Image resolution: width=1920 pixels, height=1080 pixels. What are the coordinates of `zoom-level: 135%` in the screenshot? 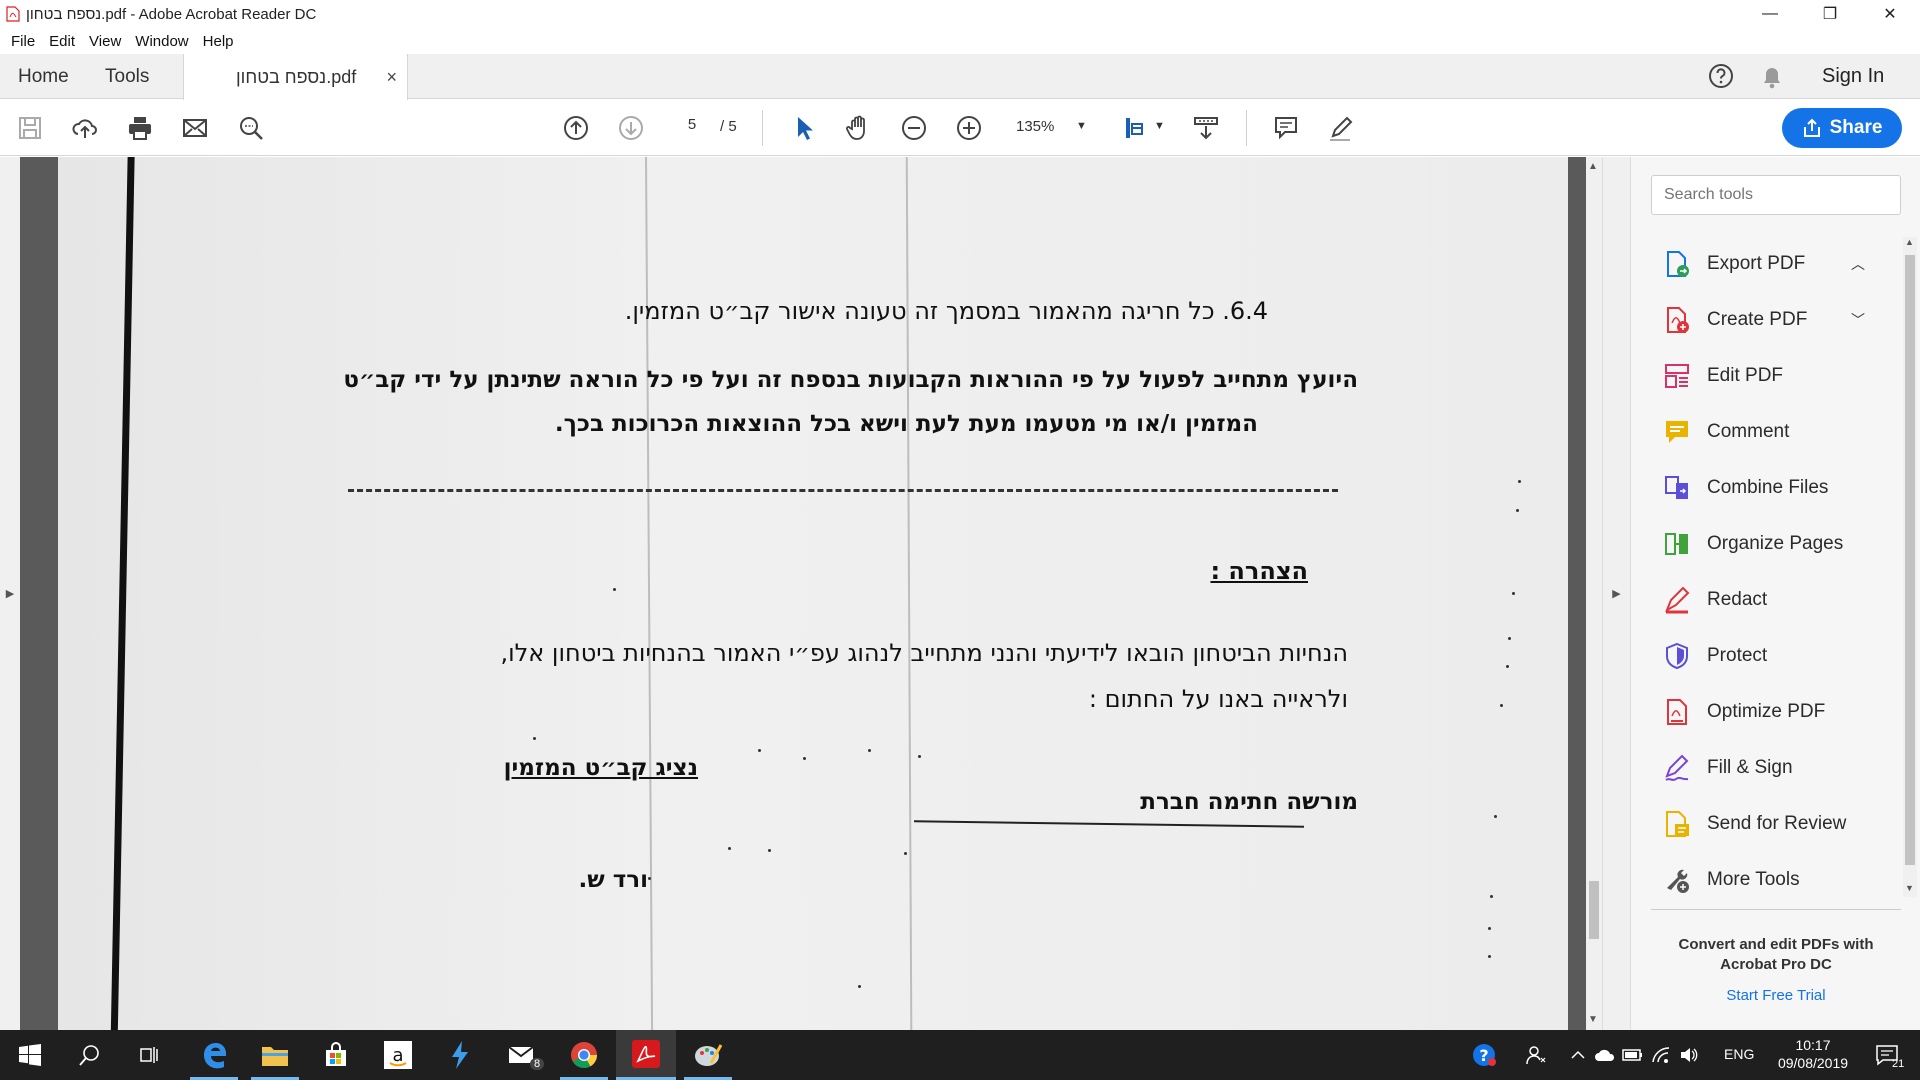 It's located at (1035, 126).